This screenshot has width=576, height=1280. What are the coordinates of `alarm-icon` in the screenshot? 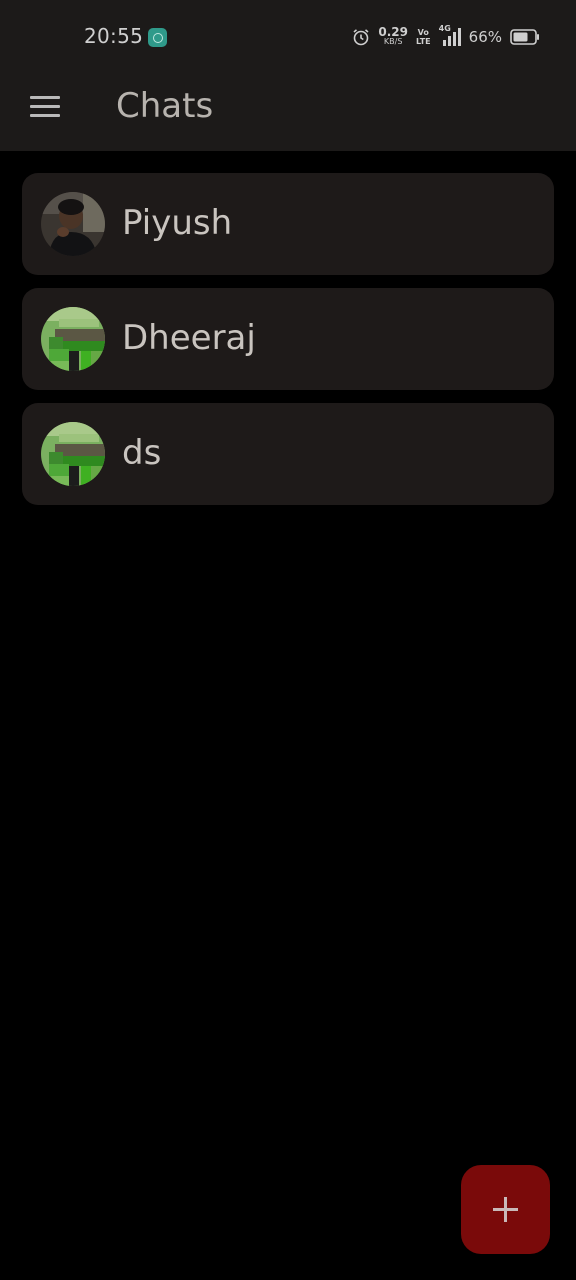 It's located at (361, 37).